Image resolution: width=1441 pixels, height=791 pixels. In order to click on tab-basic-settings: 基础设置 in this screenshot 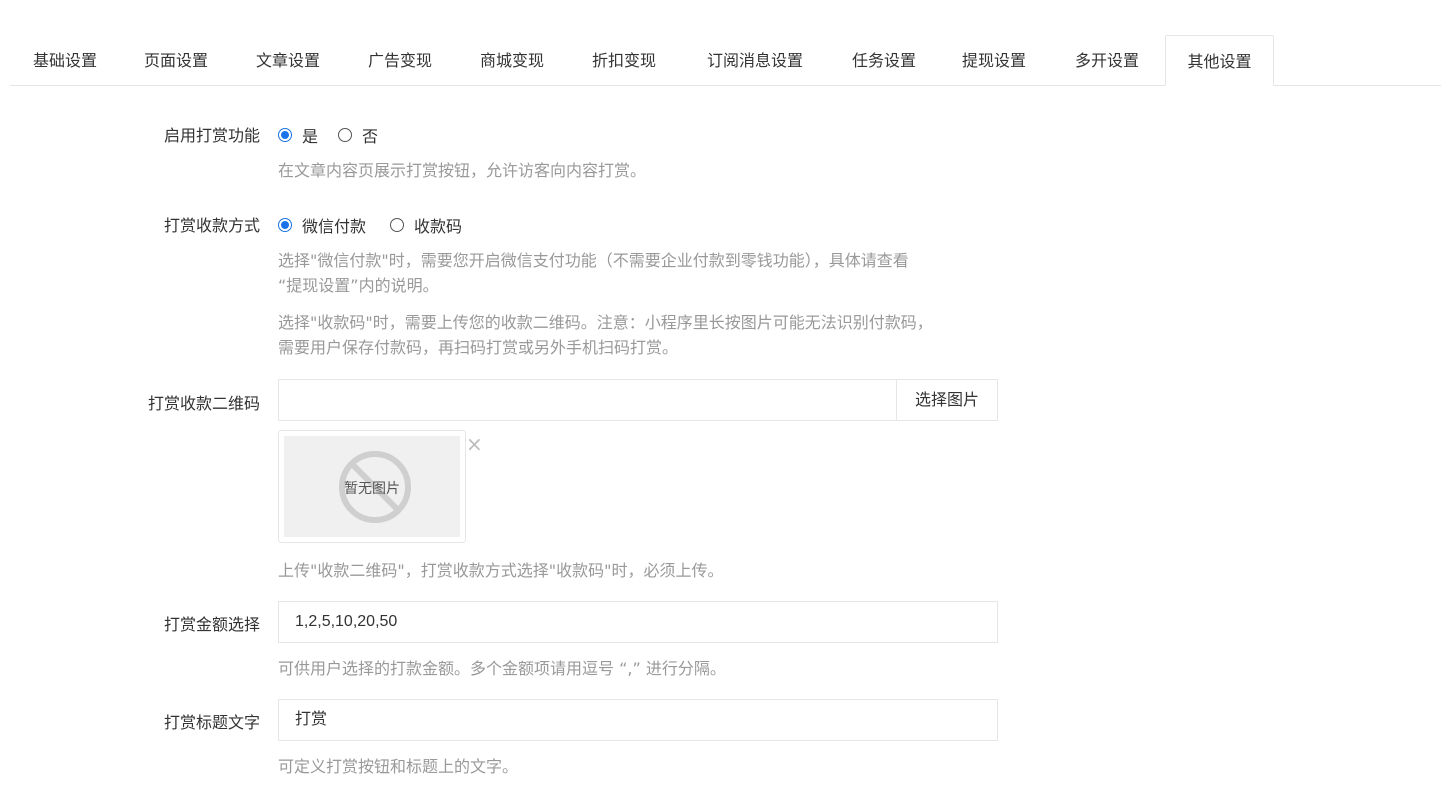, I will do `click(65, 60)`.